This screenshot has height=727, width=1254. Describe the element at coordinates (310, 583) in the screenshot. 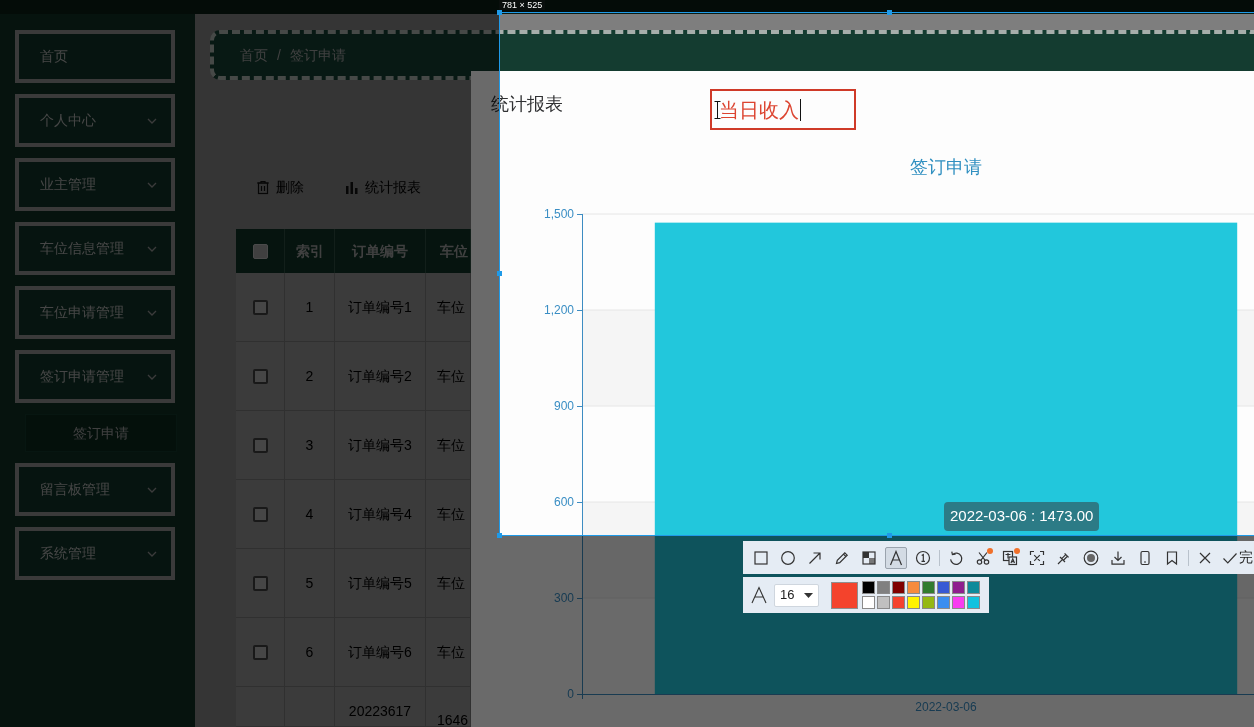

I see `table-cell: 5` at that location.